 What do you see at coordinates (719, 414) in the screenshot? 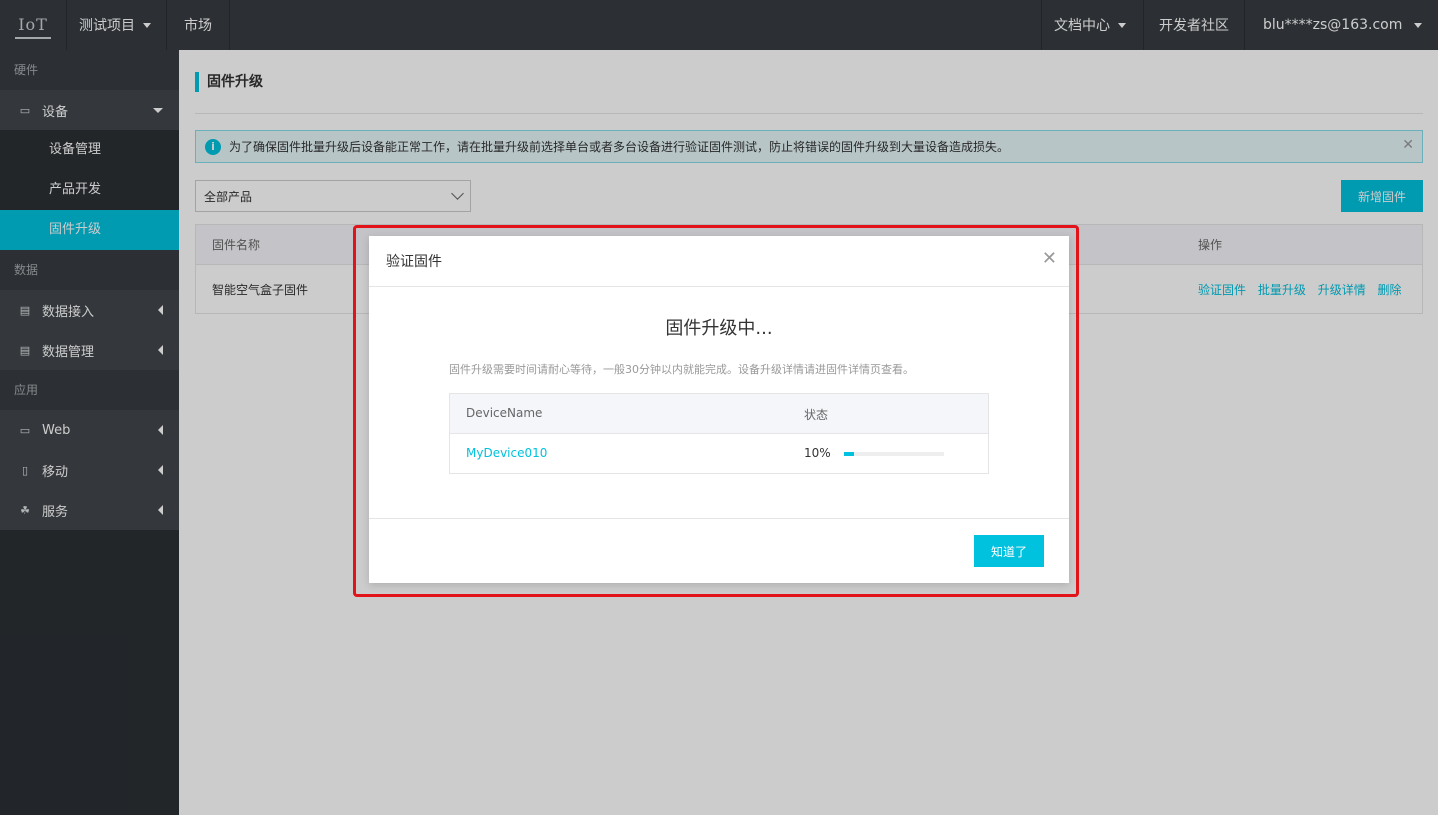
I see `device-table-header: DeviceName 状态` at bounding box center [719, 414].